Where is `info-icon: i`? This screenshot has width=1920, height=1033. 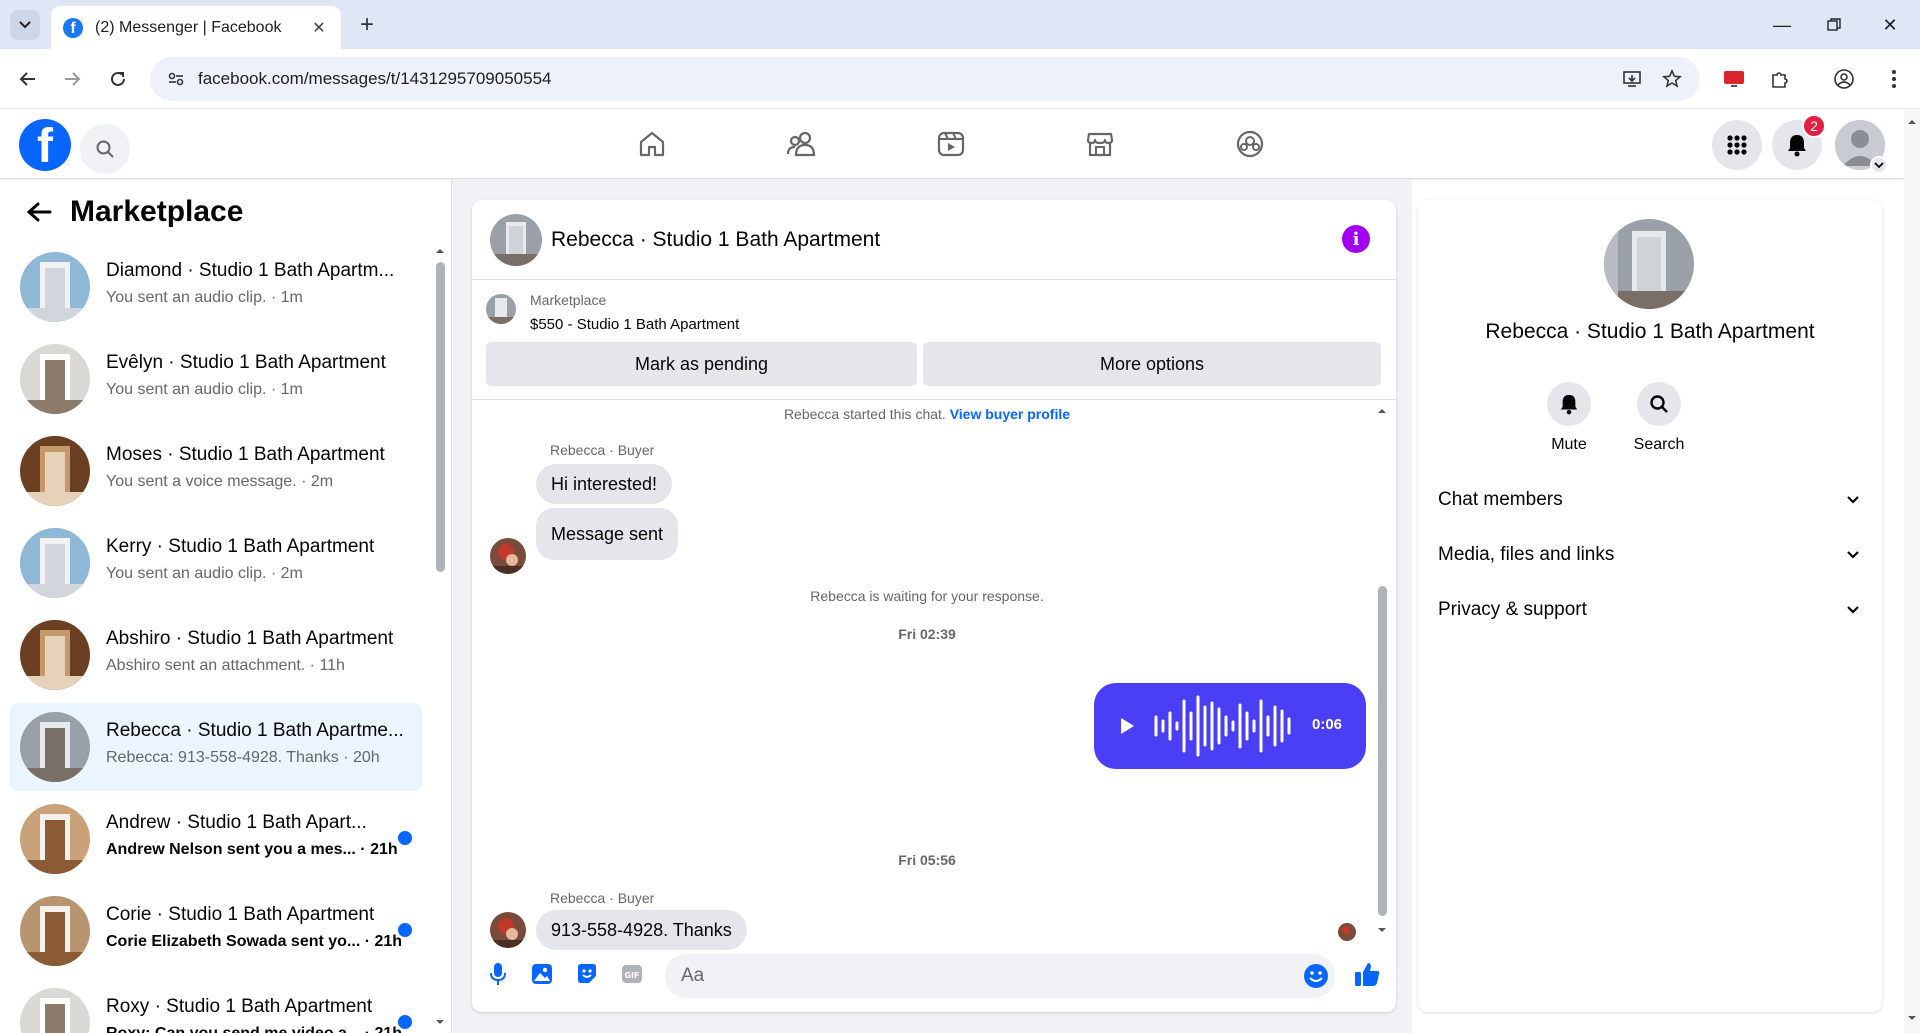
info-icon: i is located at coordinates (1356, 239).